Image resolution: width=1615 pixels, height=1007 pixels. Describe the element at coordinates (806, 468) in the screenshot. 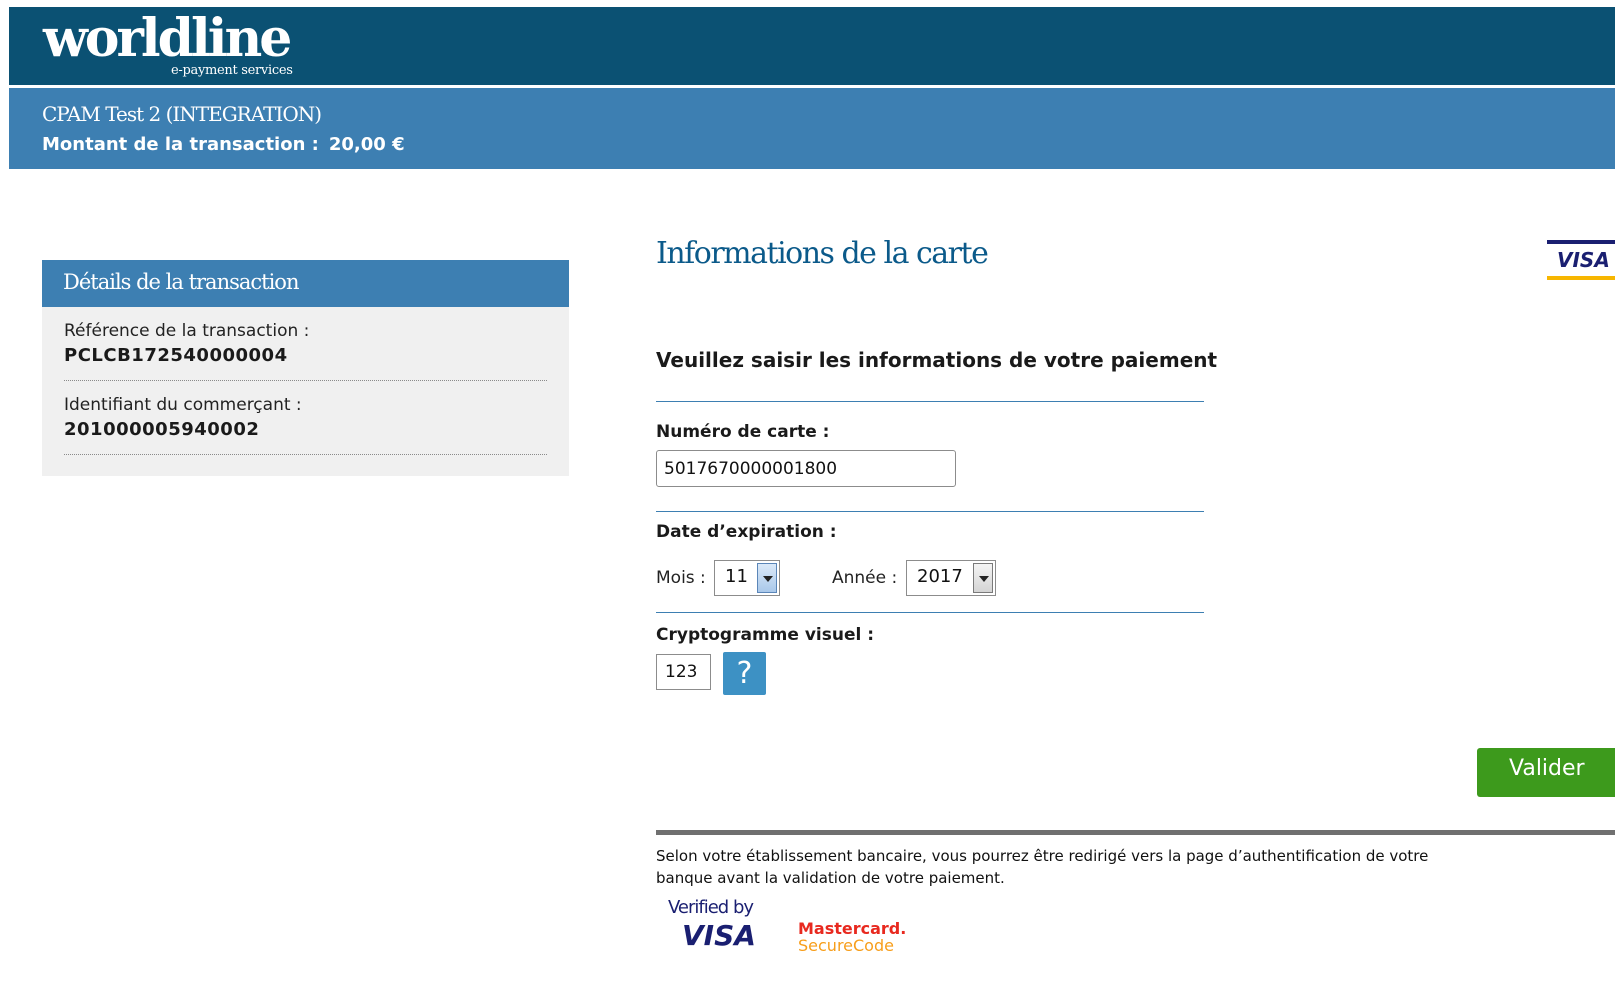

I see `card-number-input` at that location.